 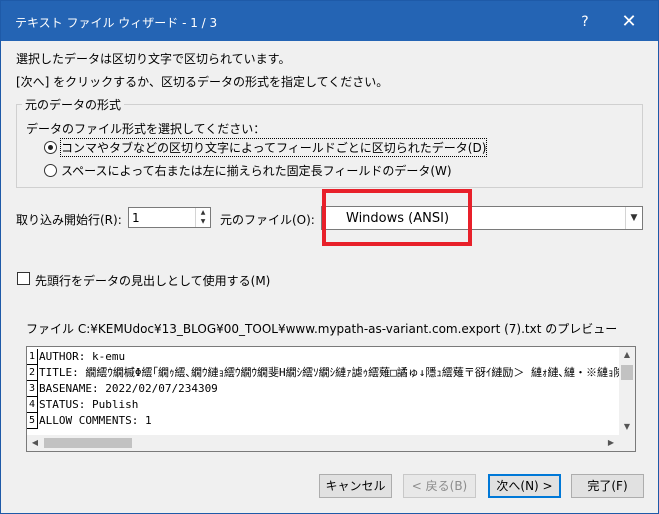 I want to click on finish-button: 完了(F), so click(x=607, y=486).